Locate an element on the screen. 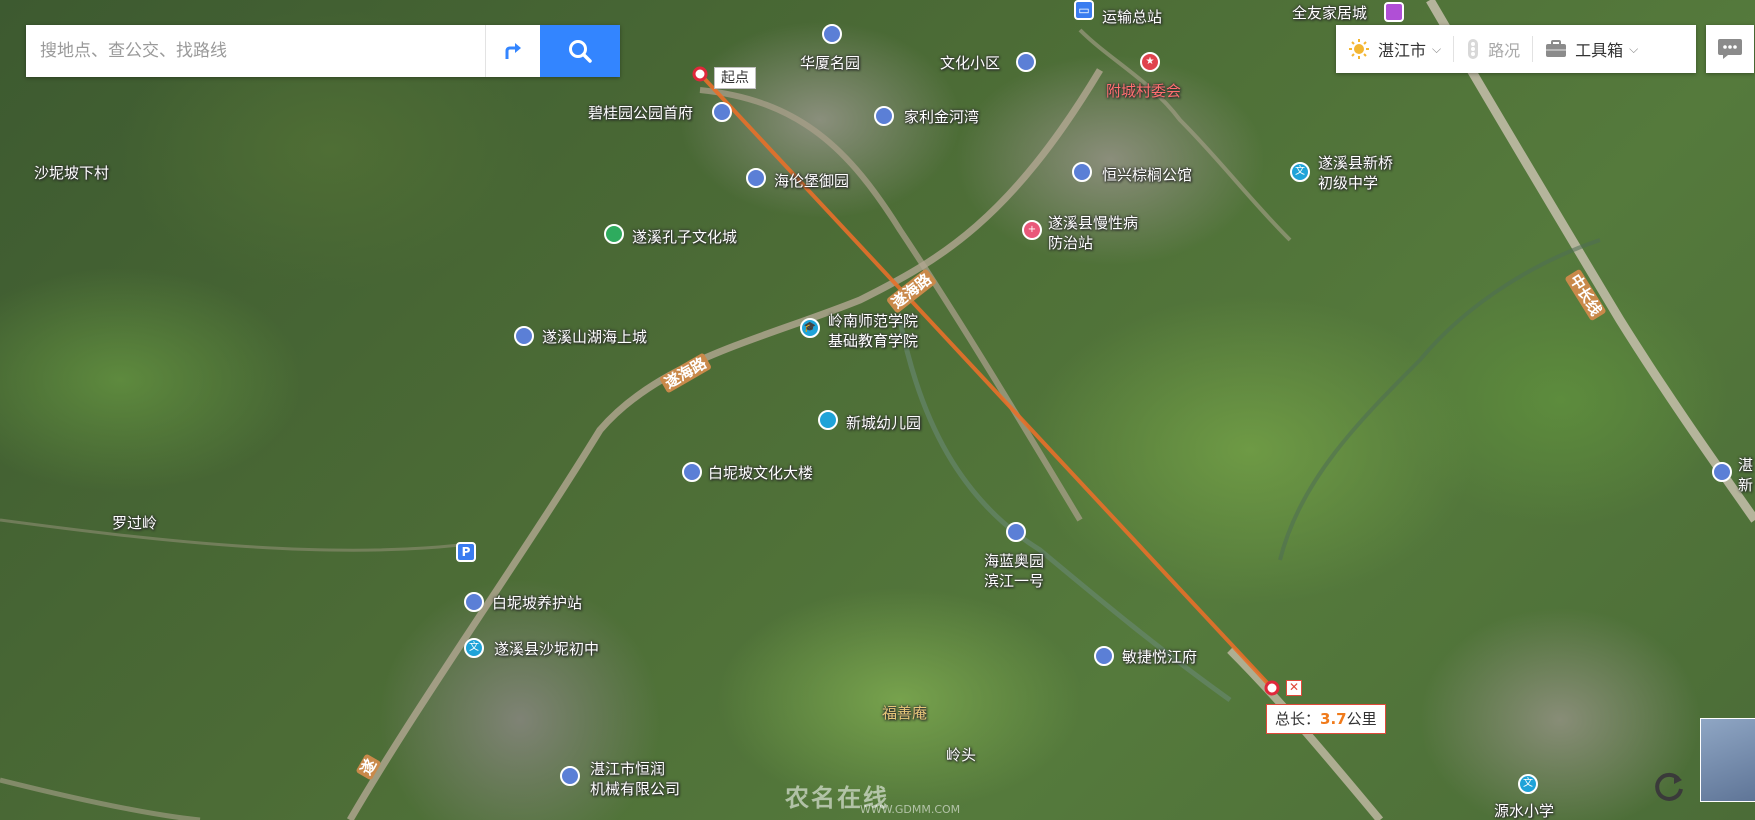 The width and height of the screenshot is (1755, 820). total-prefix: 总长： is located at coordinates (1298, 719).